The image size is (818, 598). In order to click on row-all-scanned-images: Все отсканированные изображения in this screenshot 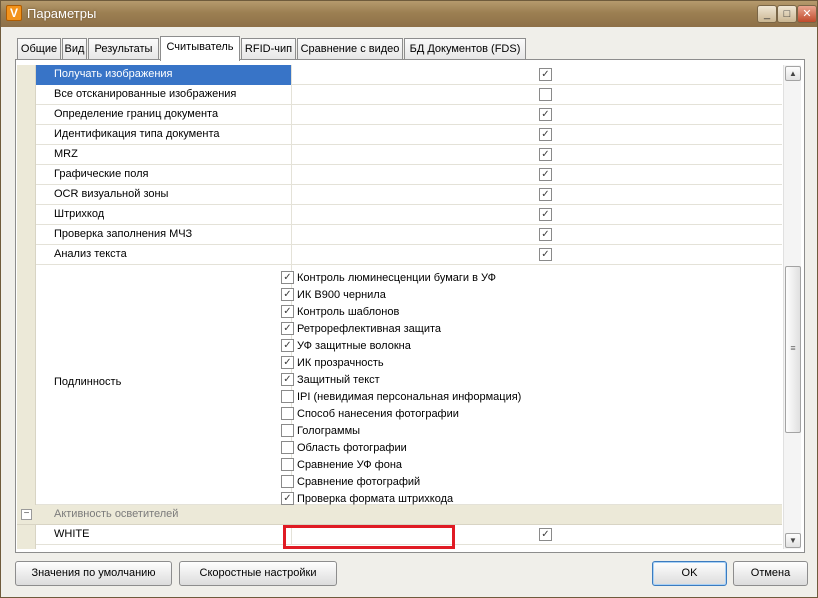, I will do `click(409, 95)`.